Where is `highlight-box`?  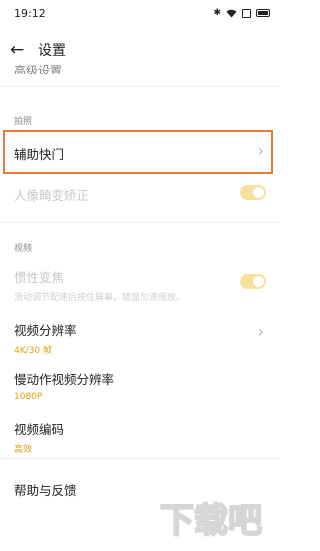
highlight-box is located at coordinates (138, 152).